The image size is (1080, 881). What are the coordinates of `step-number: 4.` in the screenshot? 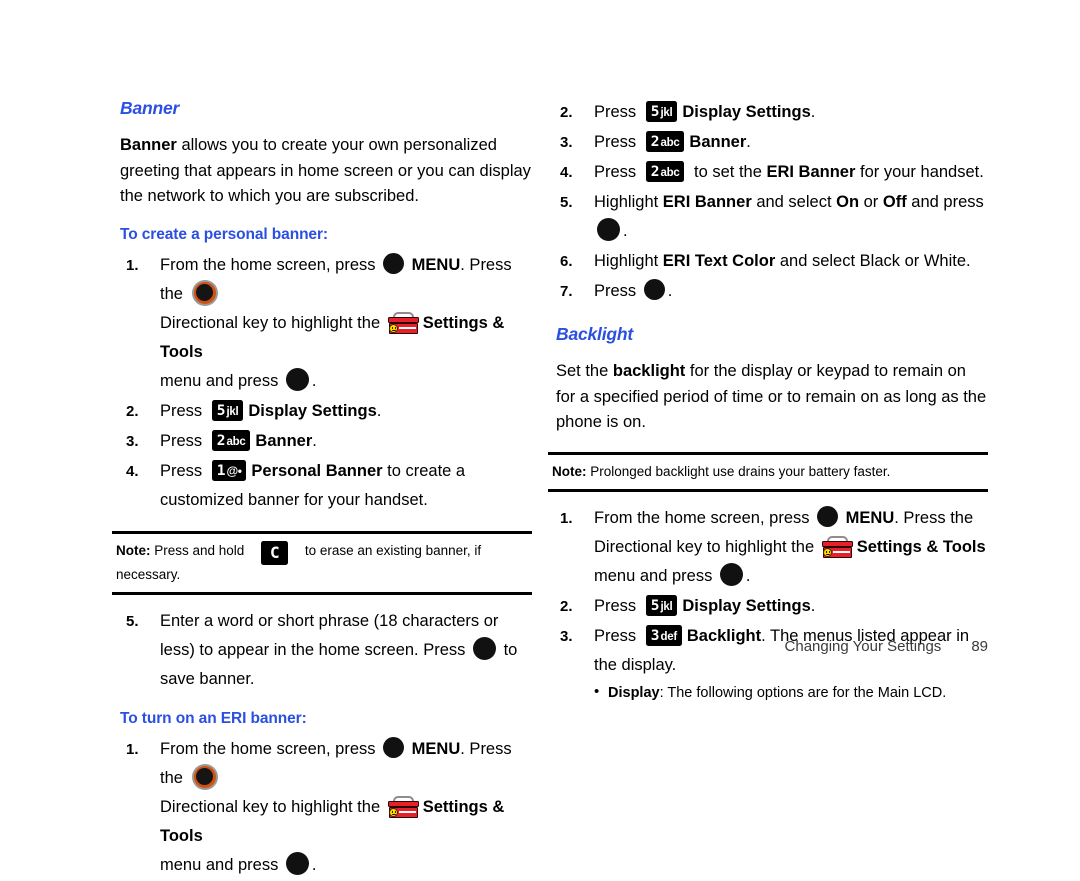 It's located at (132, 471).